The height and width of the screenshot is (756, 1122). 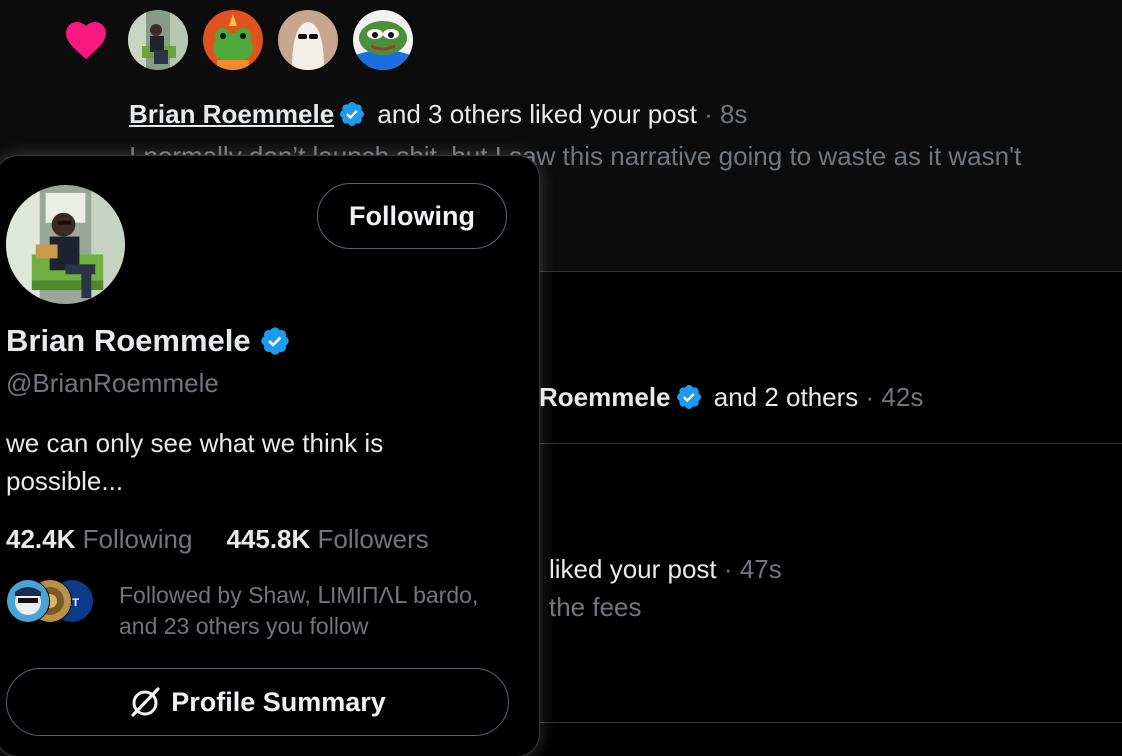 What do you see at coordinates (412, 216) in the screenshot?
I see `following-button: Following` at bounding box center [412, 216].